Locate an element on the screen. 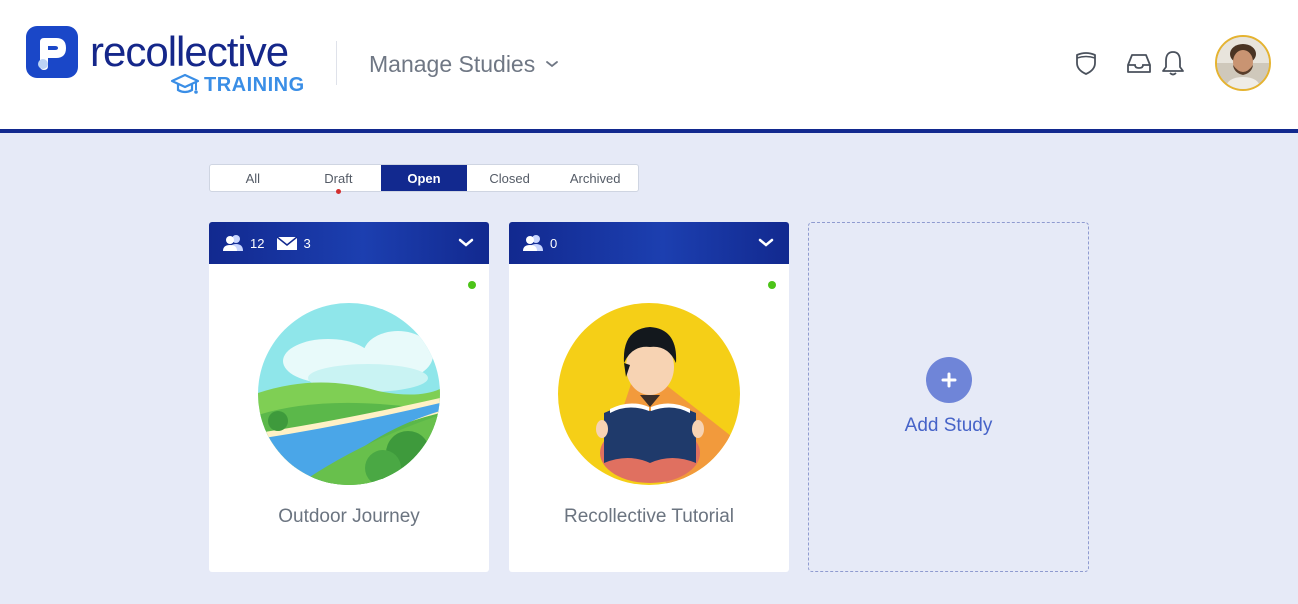 Image resolution: width=1298 pixels, height=604 pixels. tab-draft: Draft is located at coordinates (339, 179).